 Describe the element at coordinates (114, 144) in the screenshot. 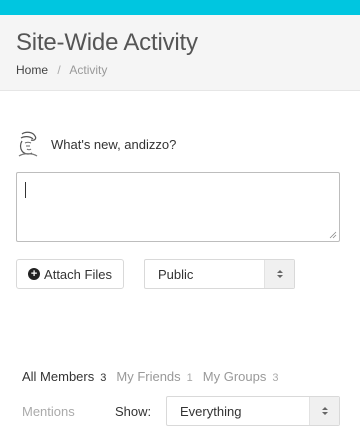

I see `whats-new-prompt: What's new, andizzo?` at that location.